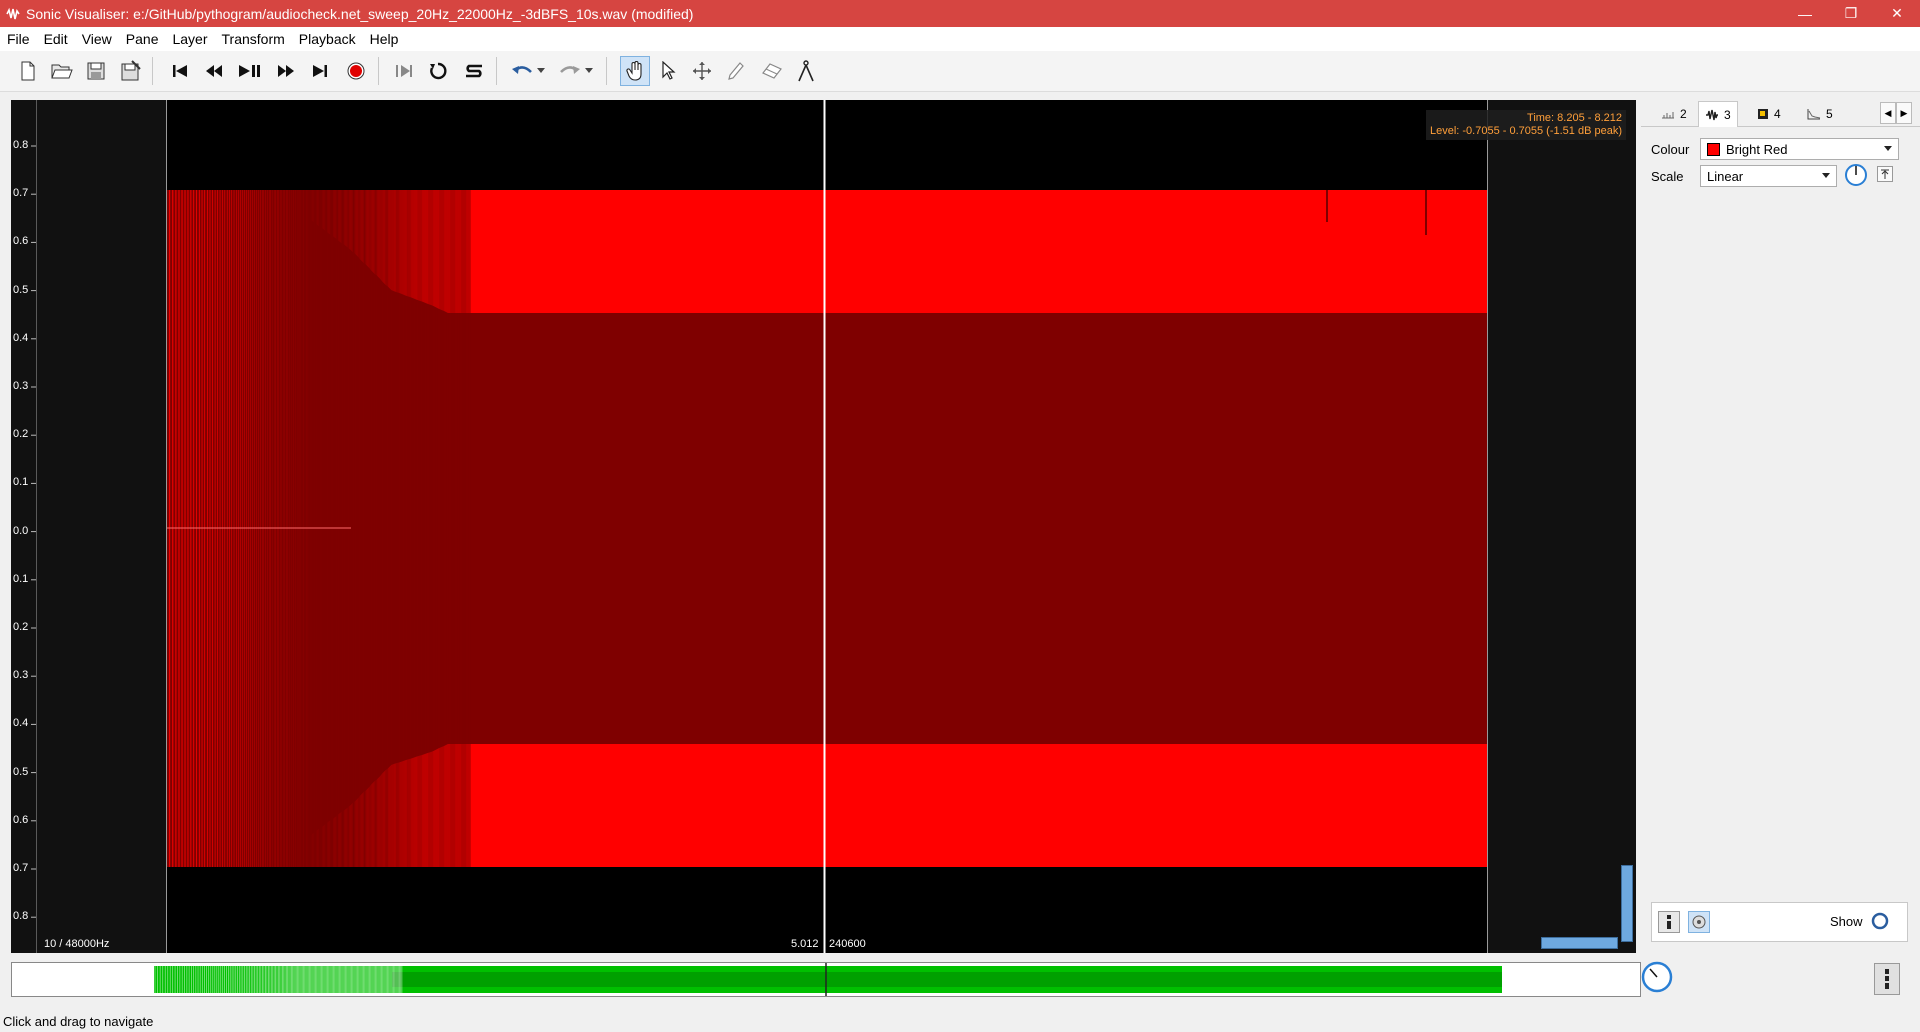  I want to click on ruler-icon, so click(1668, 114).